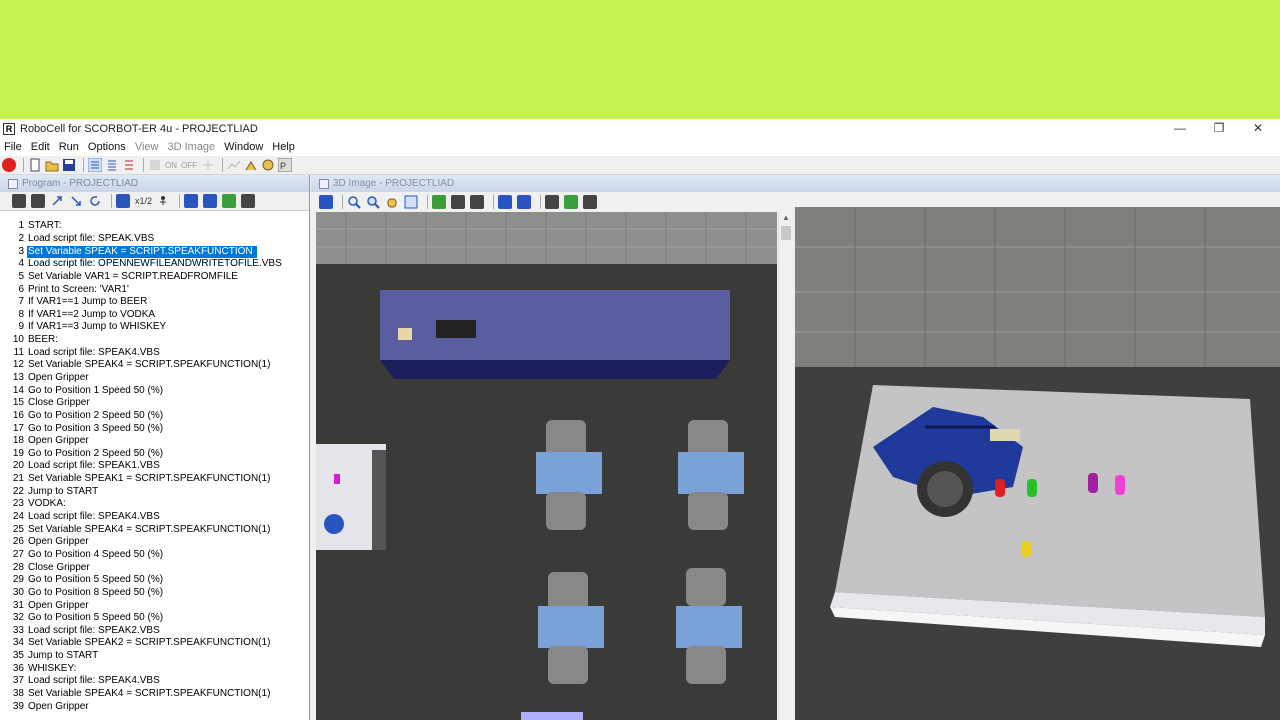  I want to click on teach-position-icon, so click(191, 201).